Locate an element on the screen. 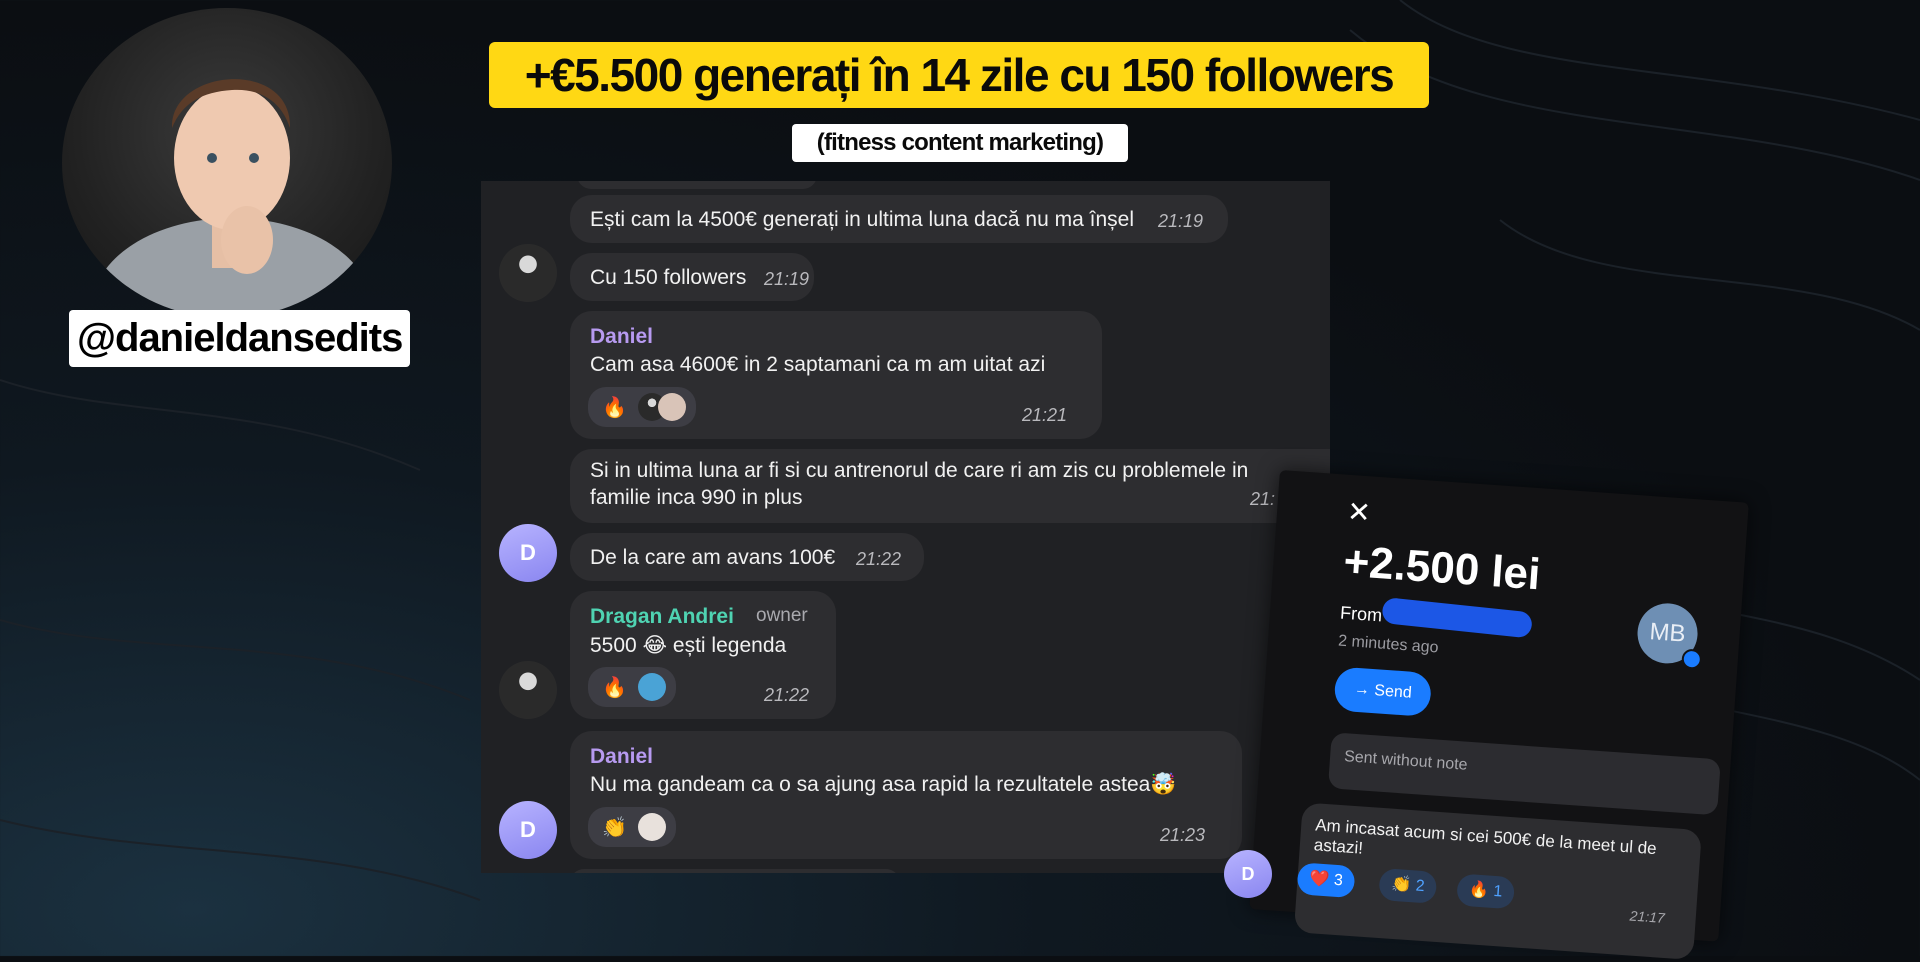  reaction-chip: 👏 is located at coordinates (632, 827).